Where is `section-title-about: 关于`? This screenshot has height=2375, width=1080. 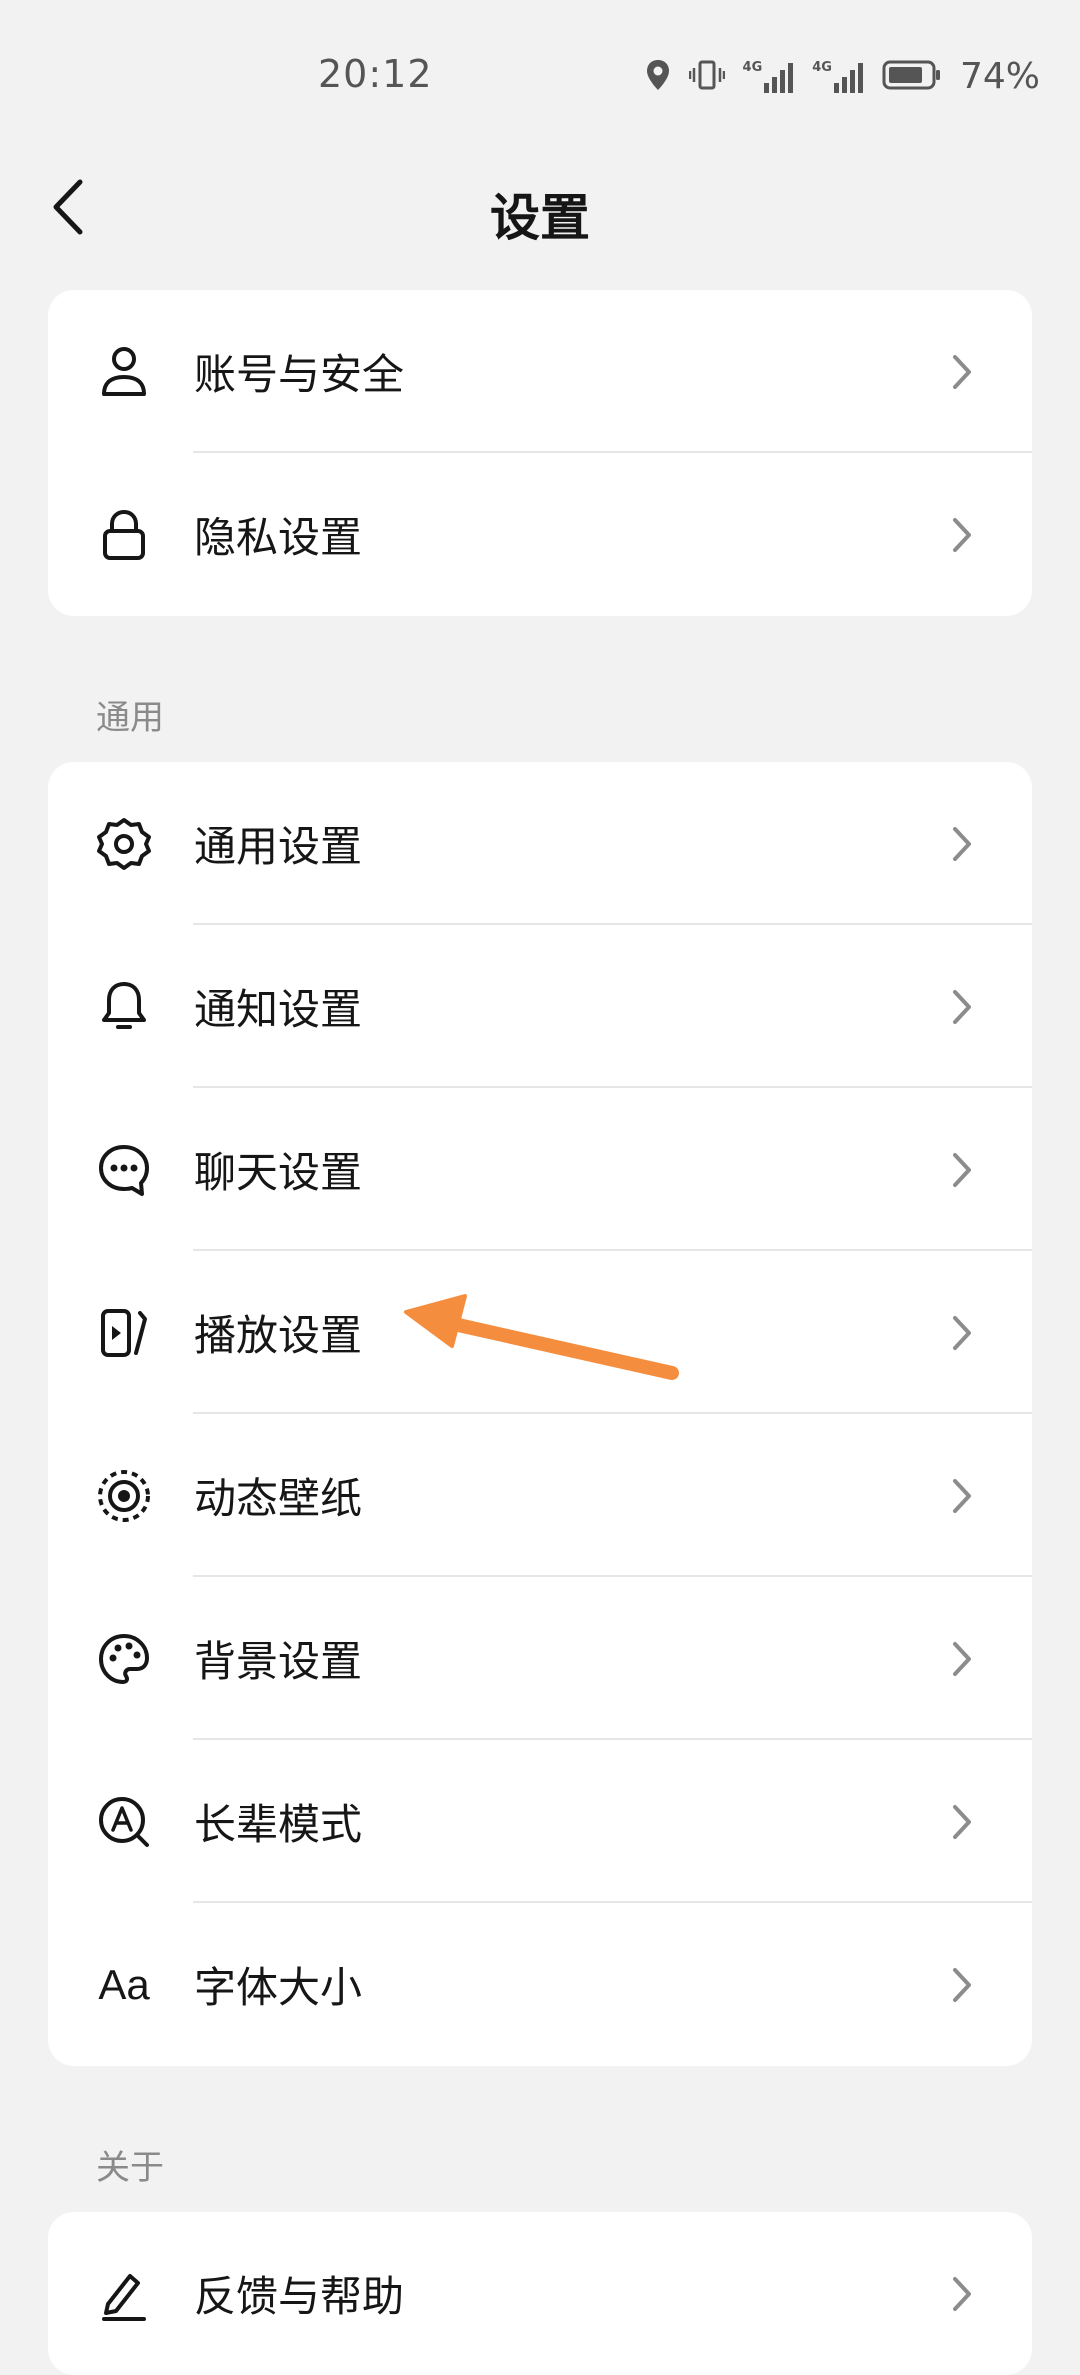 section-title-about: 关于 is located at coordinates (130, 2168).